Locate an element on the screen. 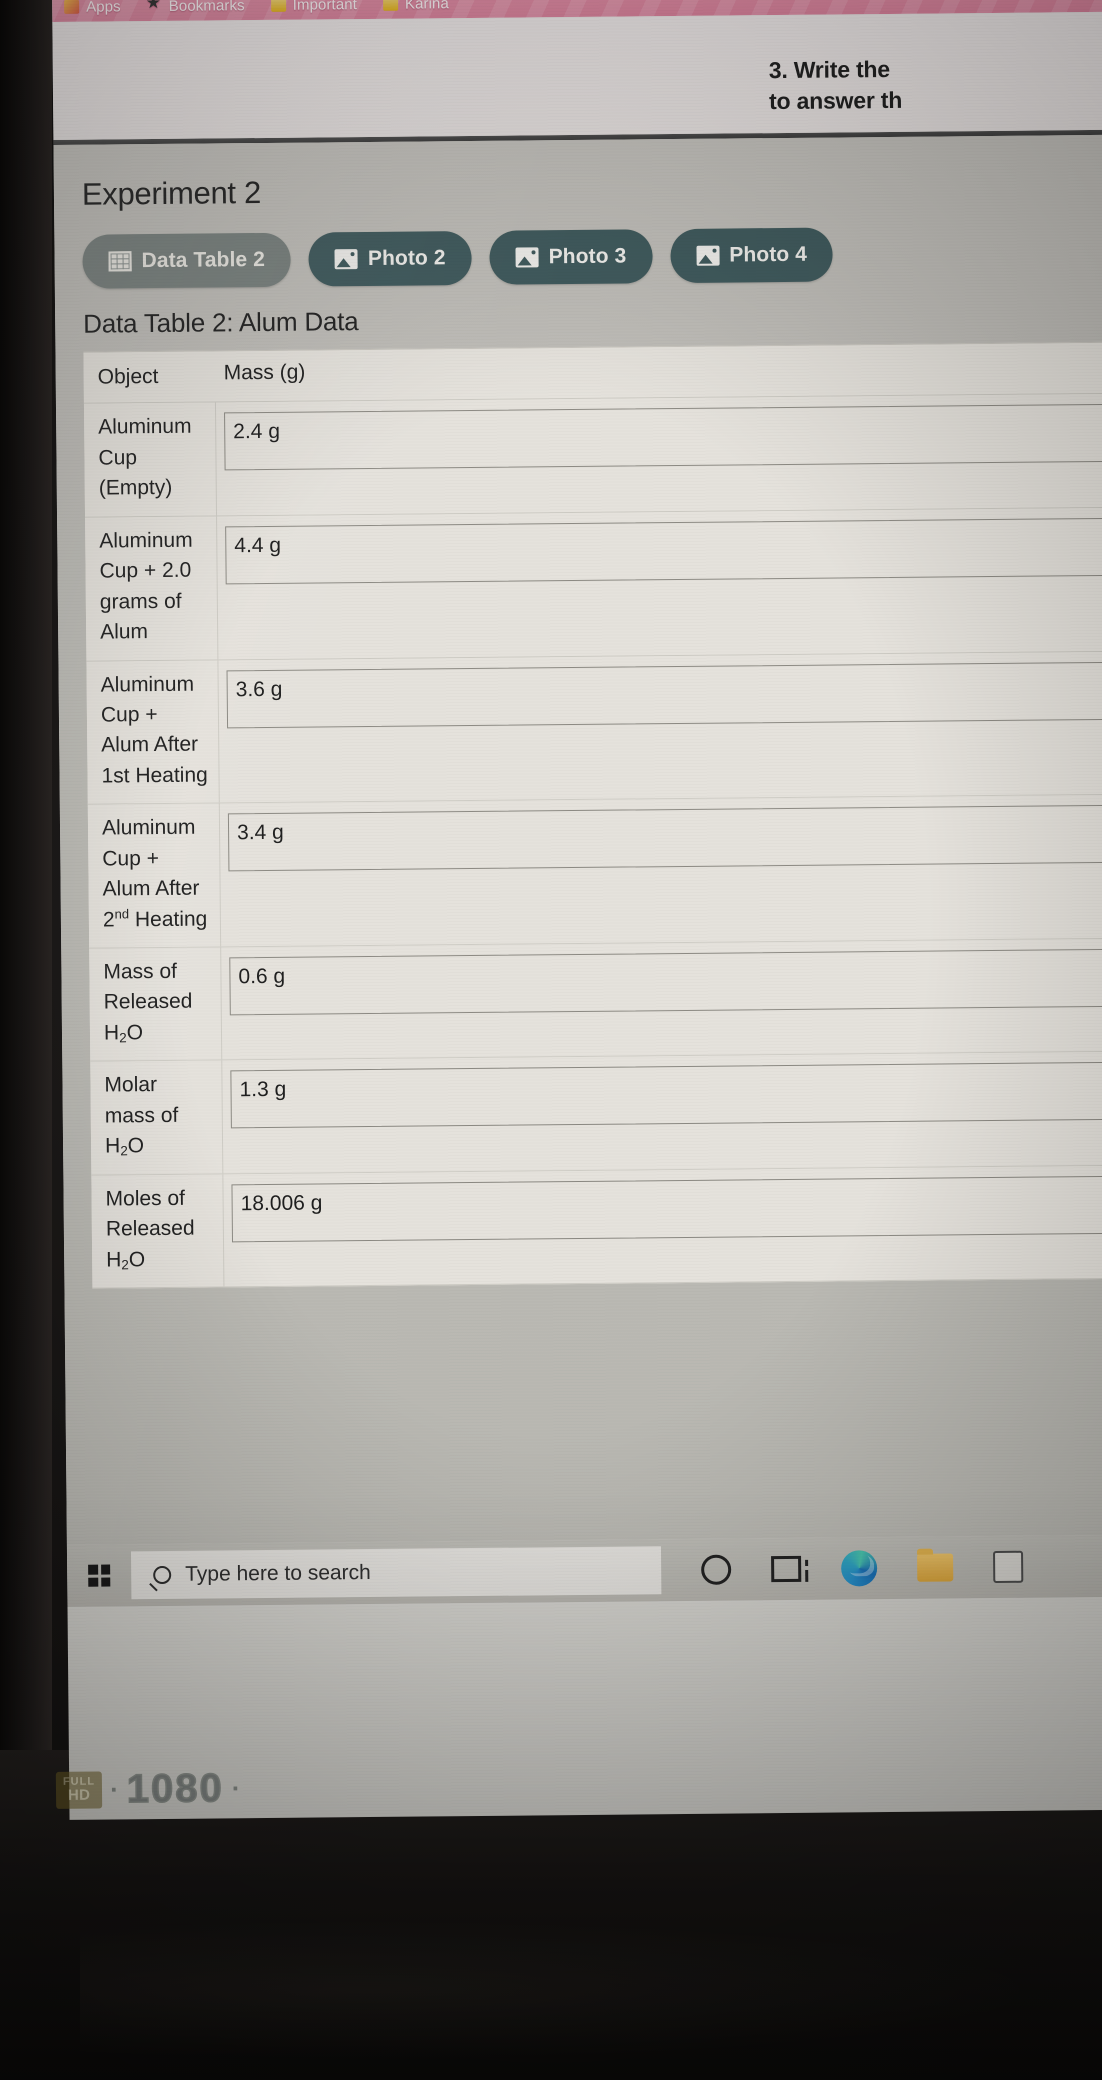  panel-bottom-spacer is located at coordinates (583, 1314).